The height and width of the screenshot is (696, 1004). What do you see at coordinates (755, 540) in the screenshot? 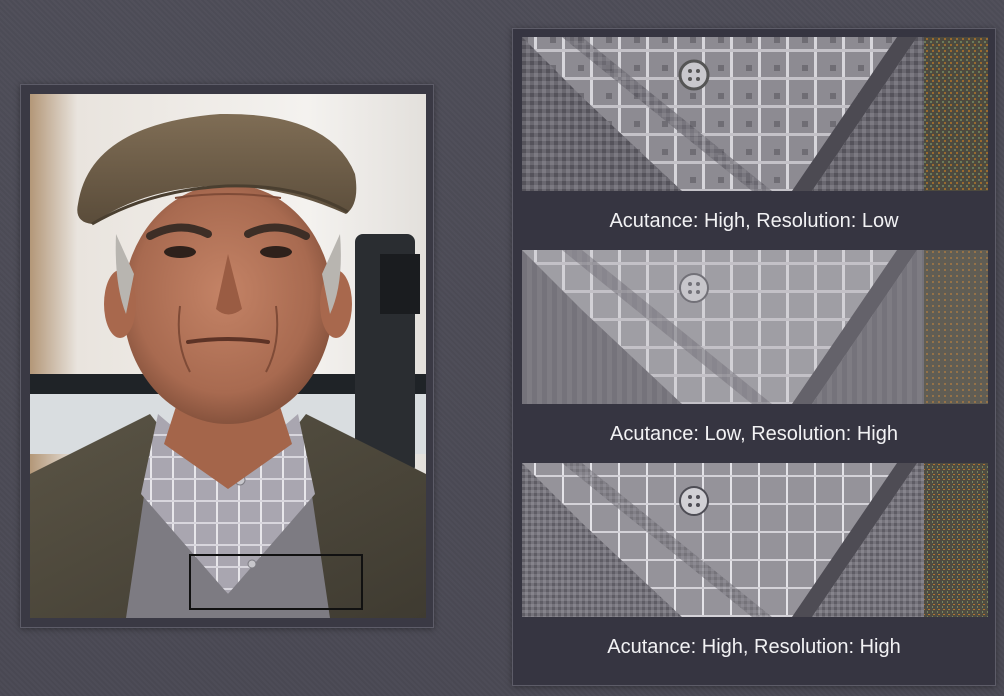
I see `crop-image-high-acutance-high-resolution` at bounding box center [755, 540].